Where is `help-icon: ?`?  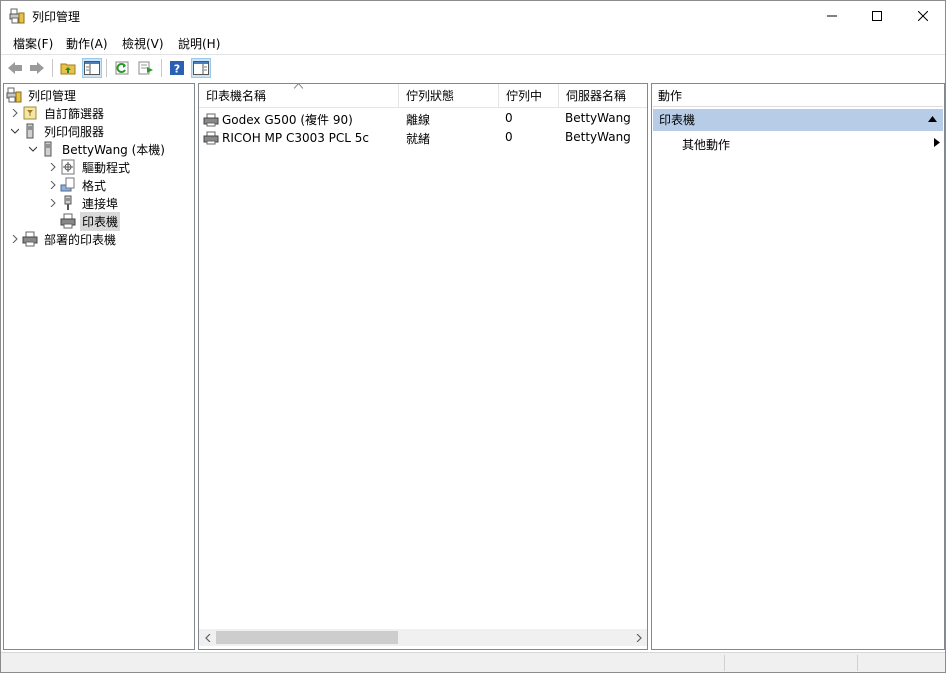
help-icon: ? is located at coordinates (177, 68).